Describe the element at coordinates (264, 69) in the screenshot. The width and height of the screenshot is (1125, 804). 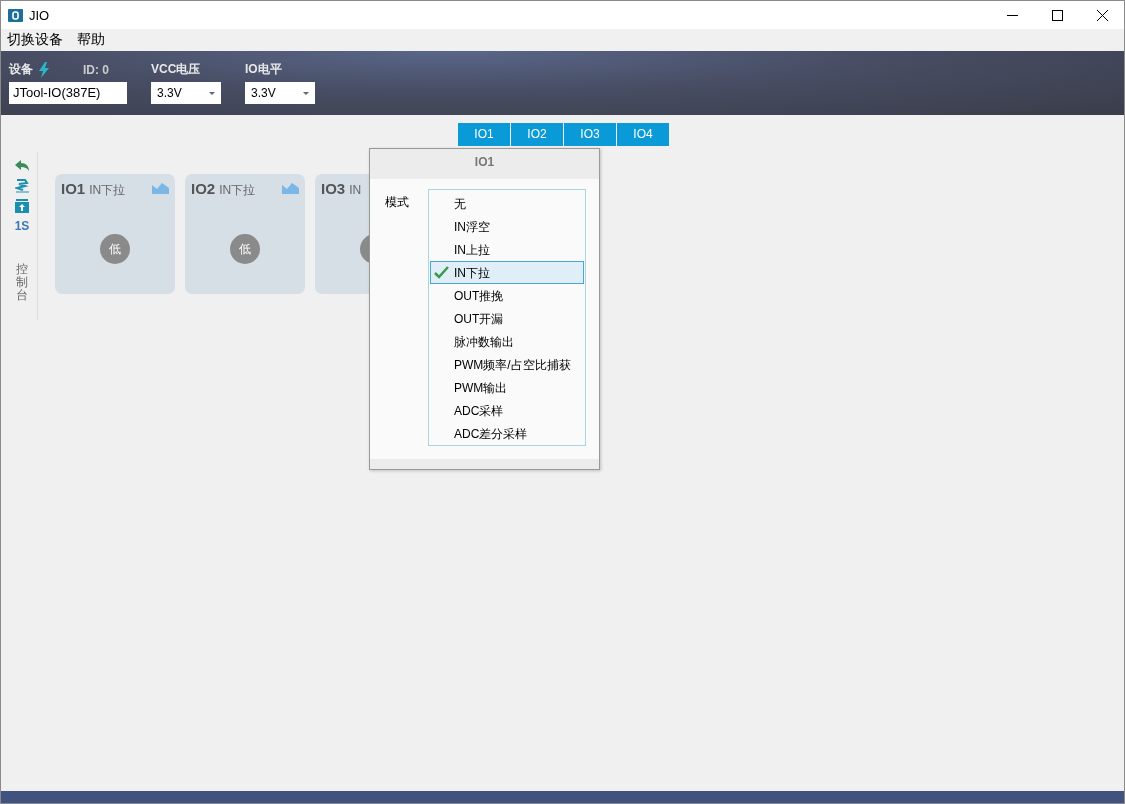
I see `io-level-label: IO电平` at that location.